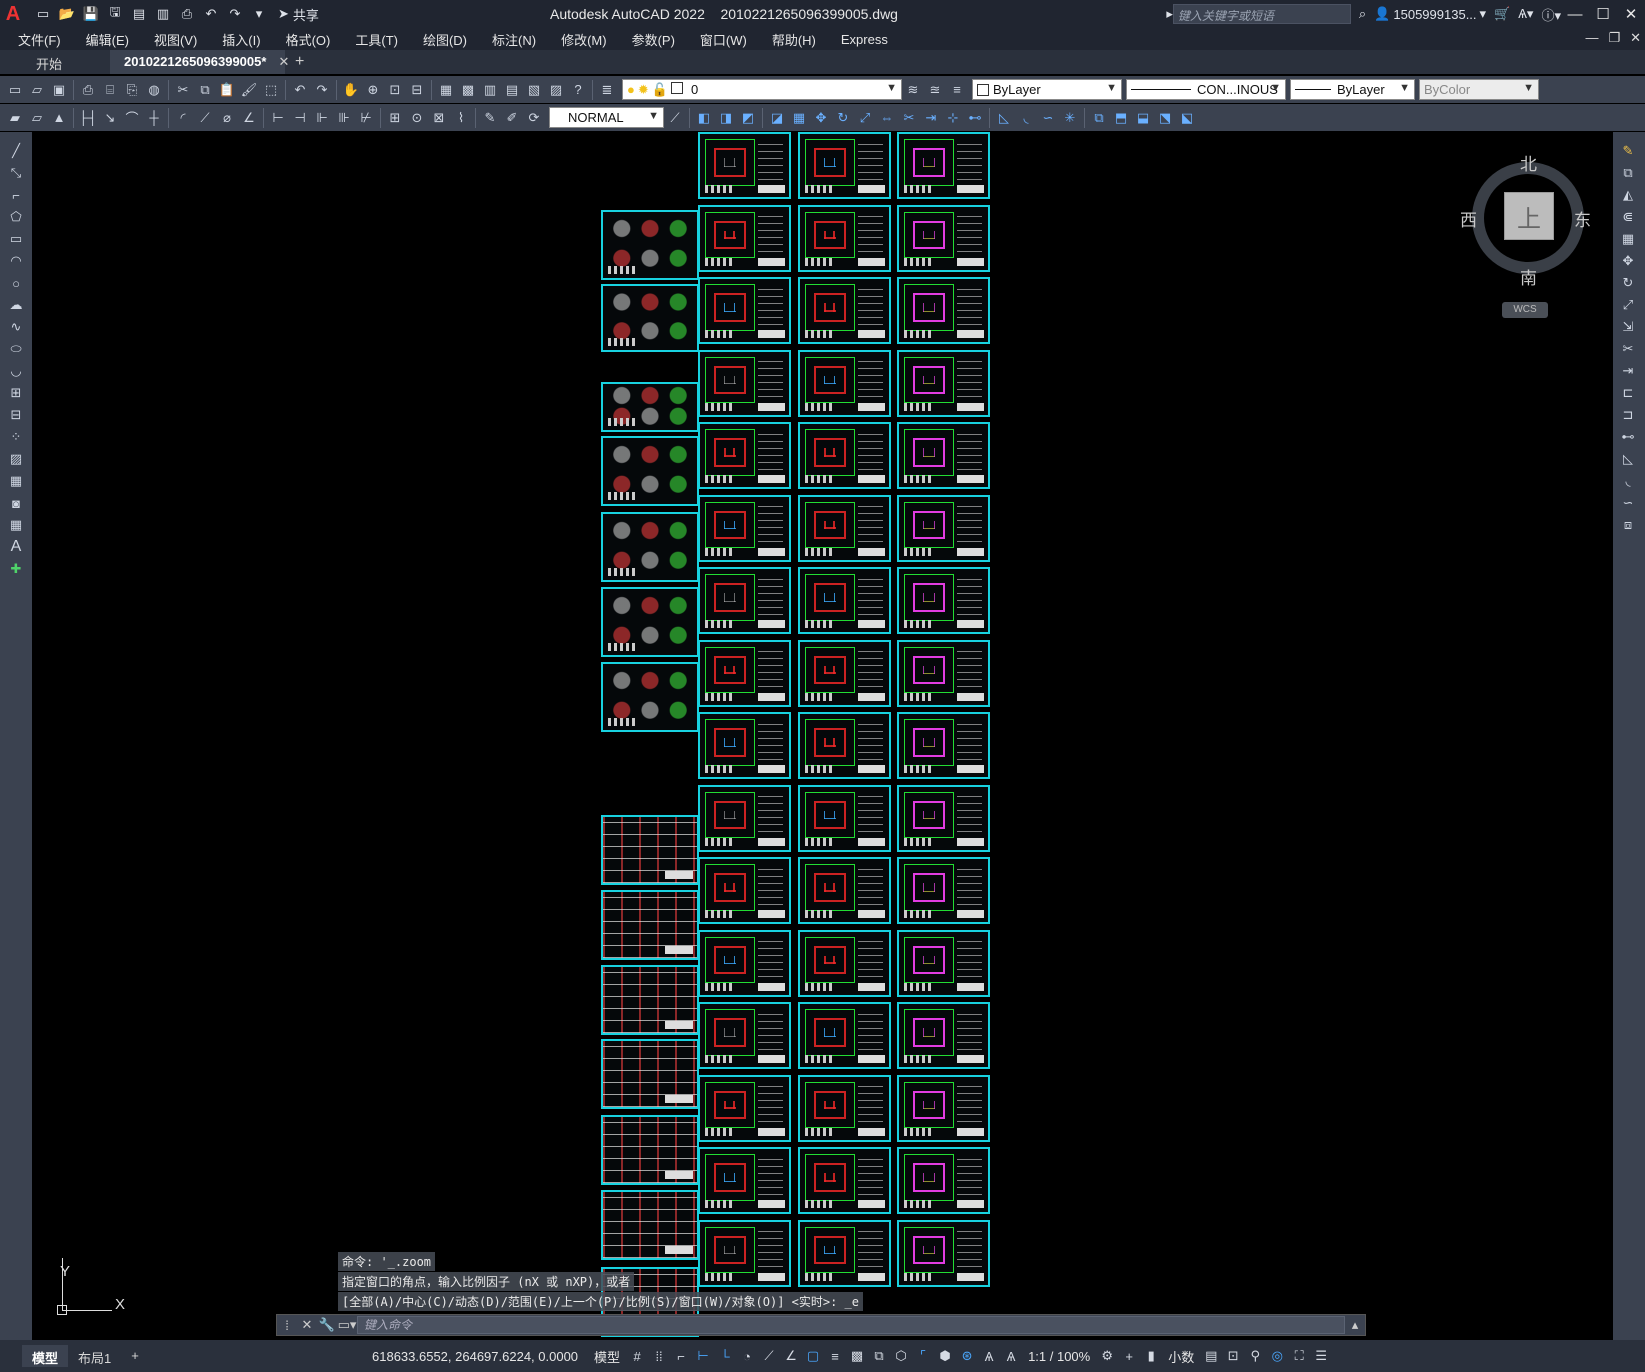  What do you see at coordinates (1628, 217) in the screenshot?
I see `offset-icon: ⋐` at bounding box center [1628, 217].